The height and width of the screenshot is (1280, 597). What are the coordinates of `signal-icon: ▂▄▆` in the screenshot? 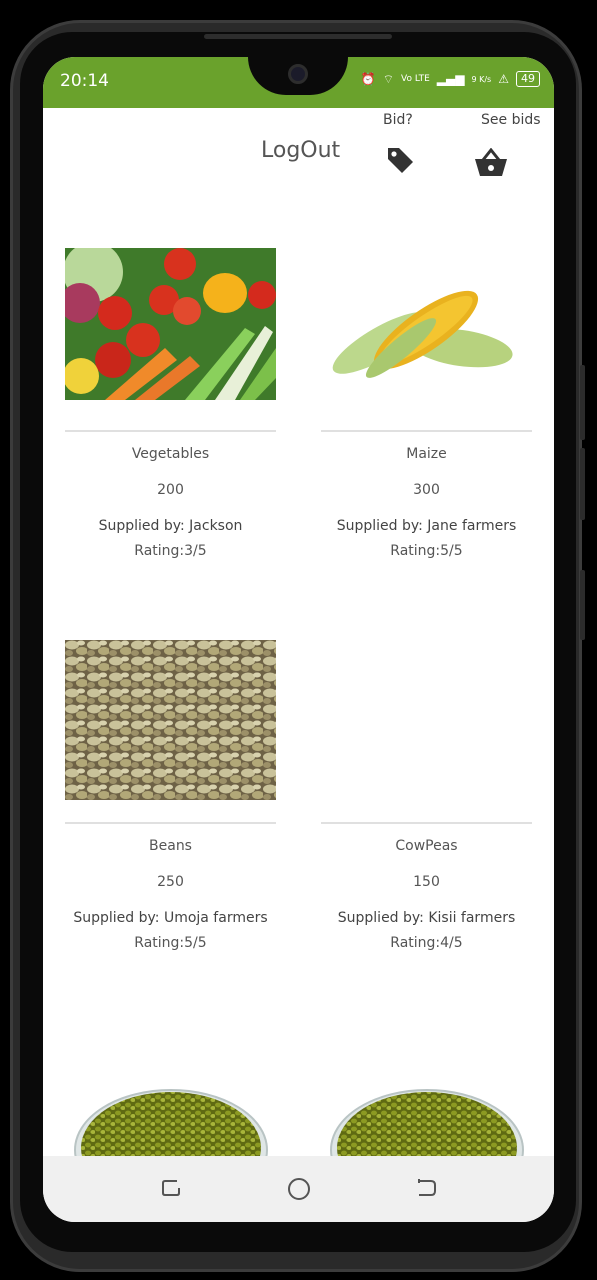 It's located at (450, 79).